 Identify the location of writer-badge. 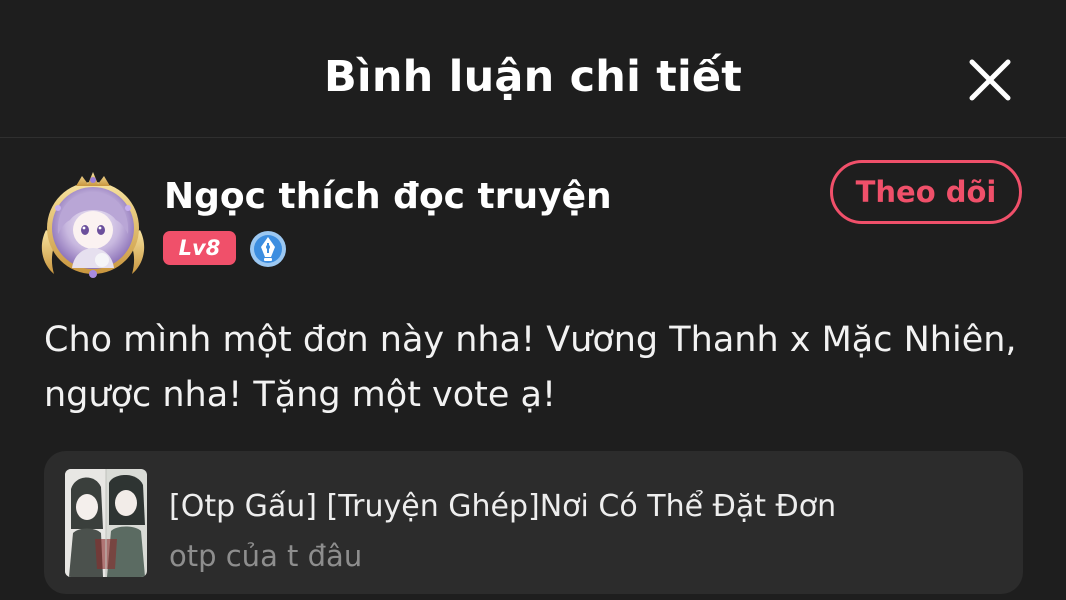
(268, 249).